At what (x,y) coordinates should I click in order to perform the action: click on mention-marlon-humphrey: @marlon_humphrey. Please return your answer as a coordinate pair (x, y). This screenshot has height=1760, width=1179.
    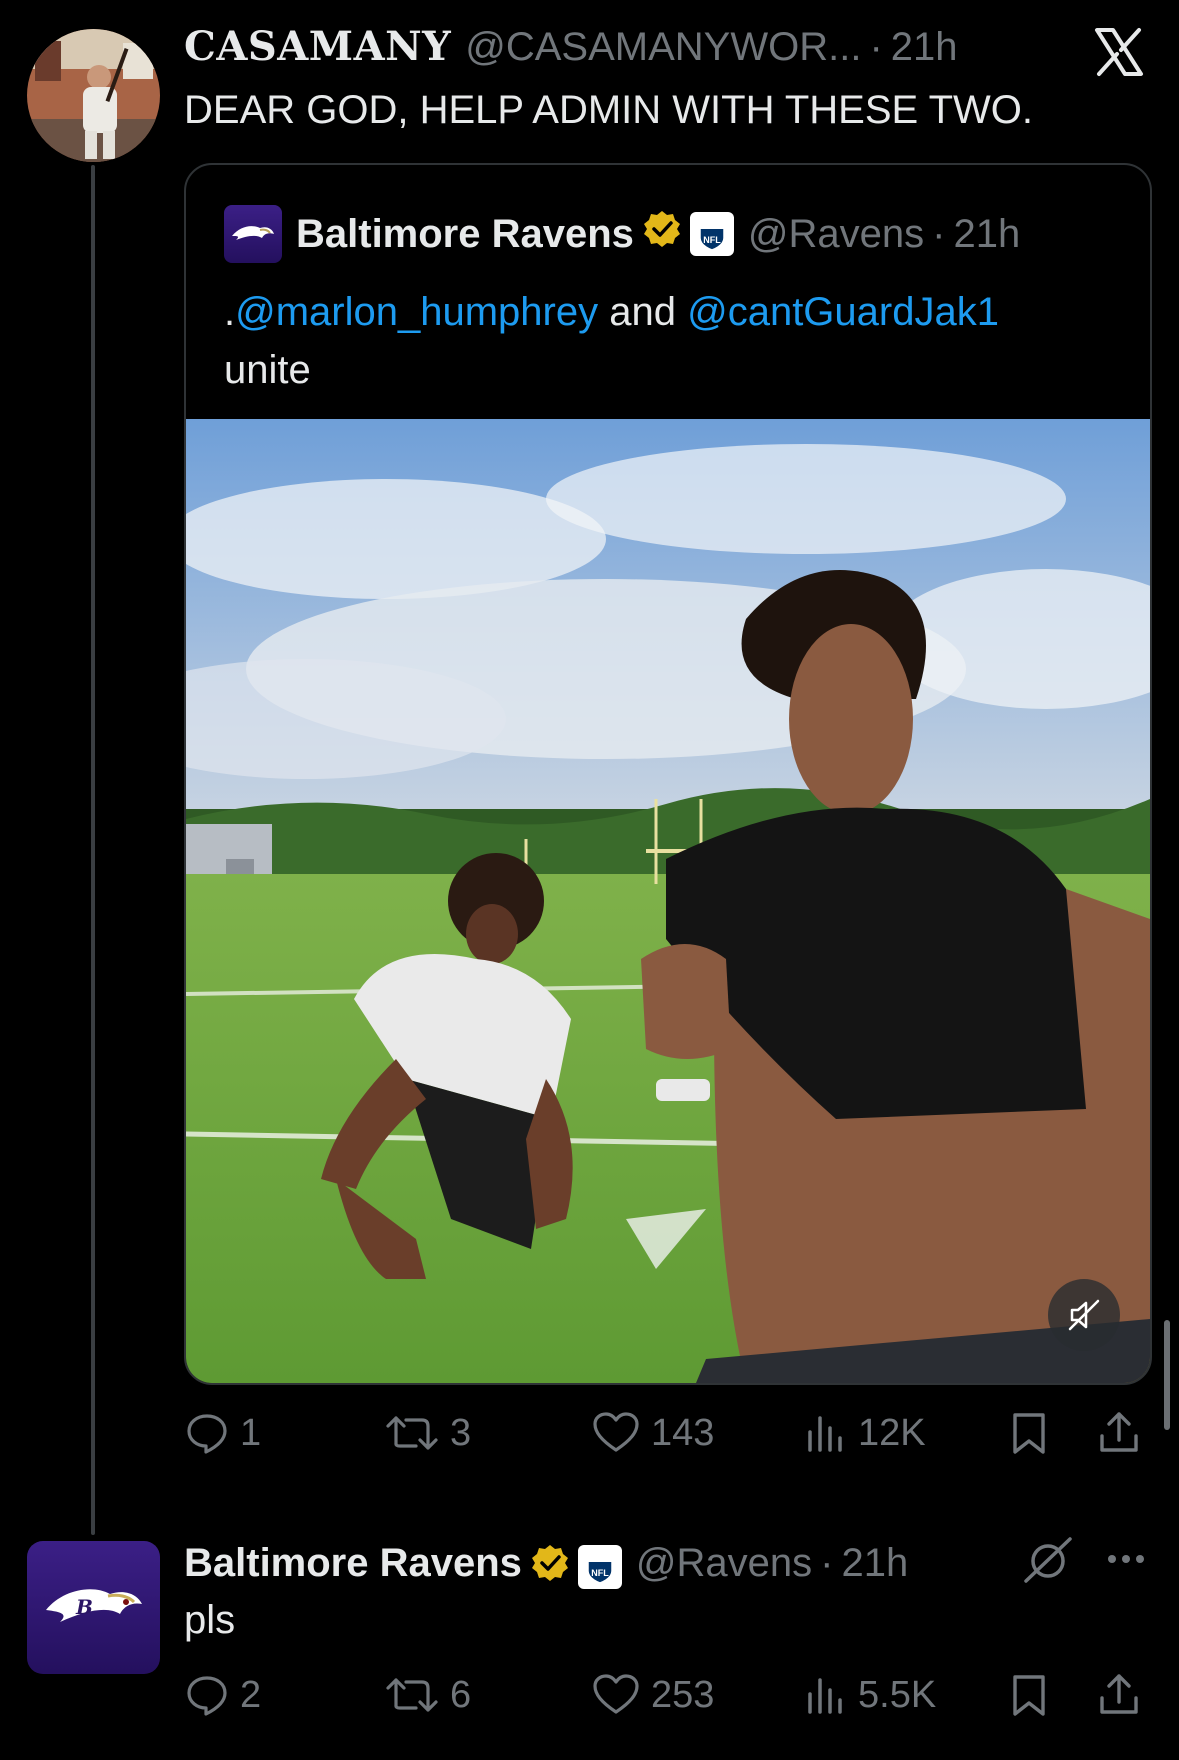
    Looking at the image, I should click on (416, 312).